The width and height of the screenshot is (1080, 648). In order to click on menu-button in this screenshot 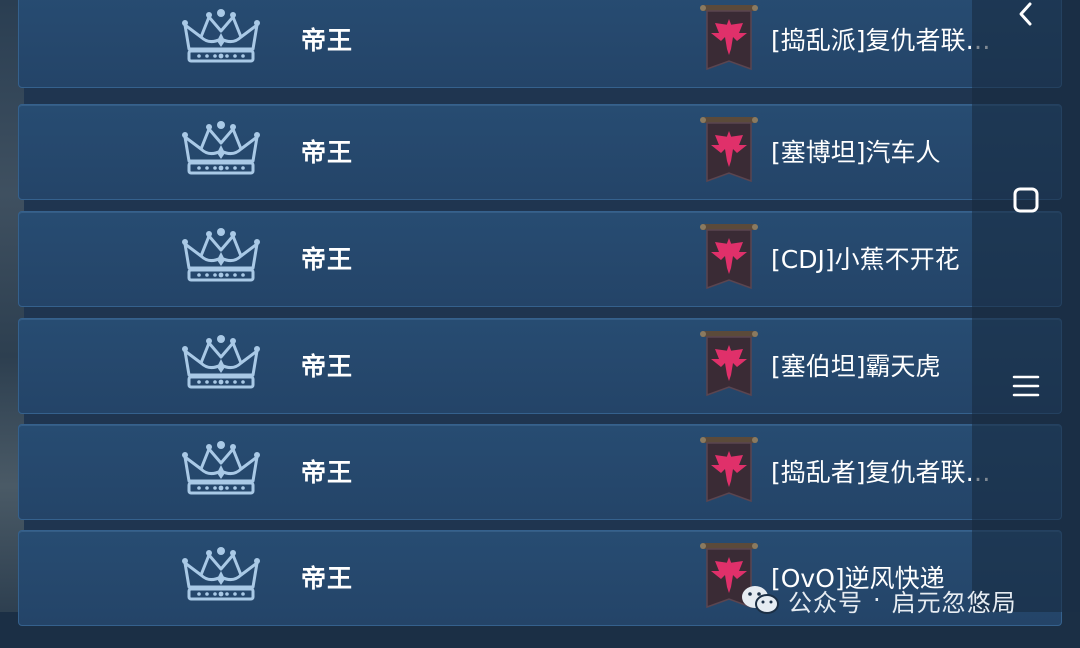, I will do `click(1026, 386)`.